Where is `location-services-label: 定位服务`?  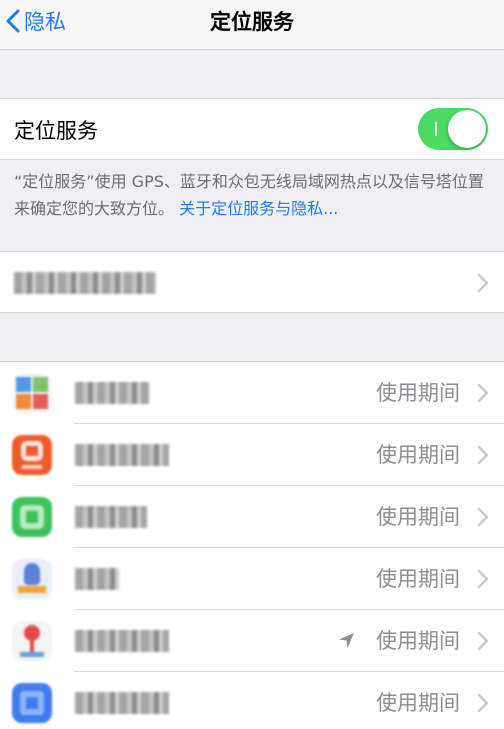 location-services-label: 定位服务 is located at coordinates (56, 131).